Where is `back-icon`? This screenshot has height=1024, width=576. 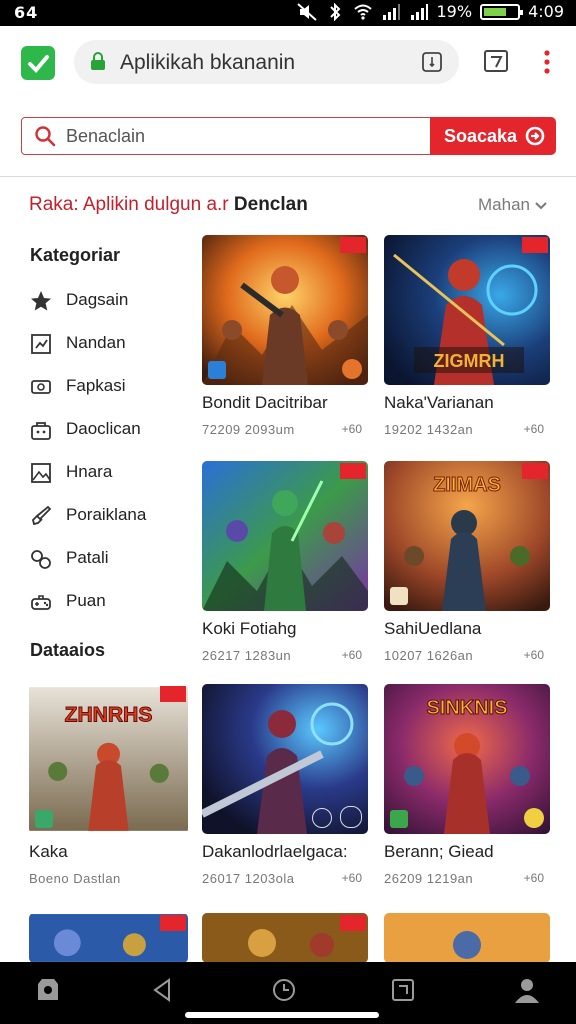
back-icon is located at coordinates (163, 990).